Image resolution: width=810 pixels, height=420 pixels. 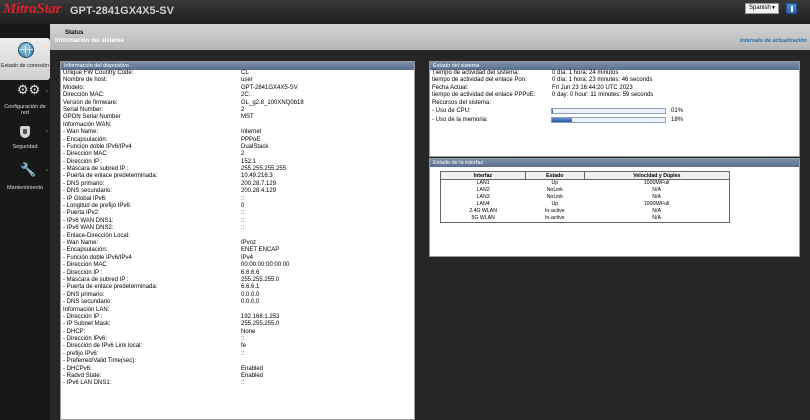 What do you see at coordinates (238, 125) in the screenshot?
I see `list-item: Información WAN:` at bounding box center [238, 125].